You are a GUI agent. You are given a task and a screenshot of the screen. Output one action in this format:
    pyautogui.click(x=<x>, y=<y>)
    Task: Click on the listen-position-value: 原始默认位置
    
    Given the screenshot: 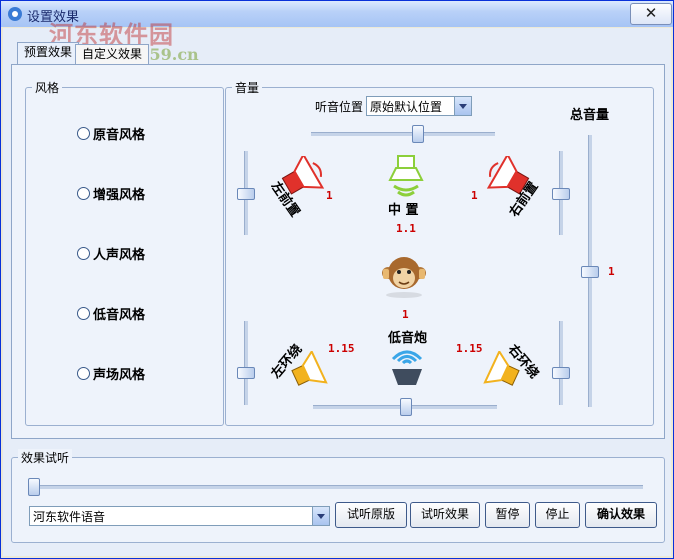 What is the action you would take?
    pyautogui.click(x=406, y=107)
    